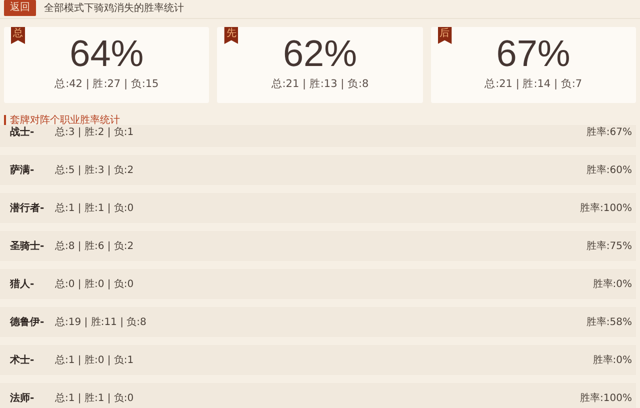  I want to click on win-rate: 67%, so click(533, 54).